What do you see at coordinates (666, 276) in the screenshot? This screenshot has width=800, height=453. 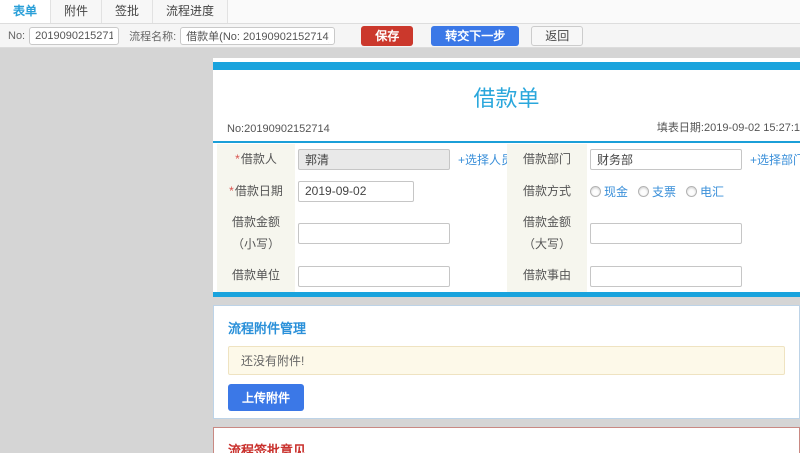 I see `loan-reason-input` at bounding box center [666, 276].